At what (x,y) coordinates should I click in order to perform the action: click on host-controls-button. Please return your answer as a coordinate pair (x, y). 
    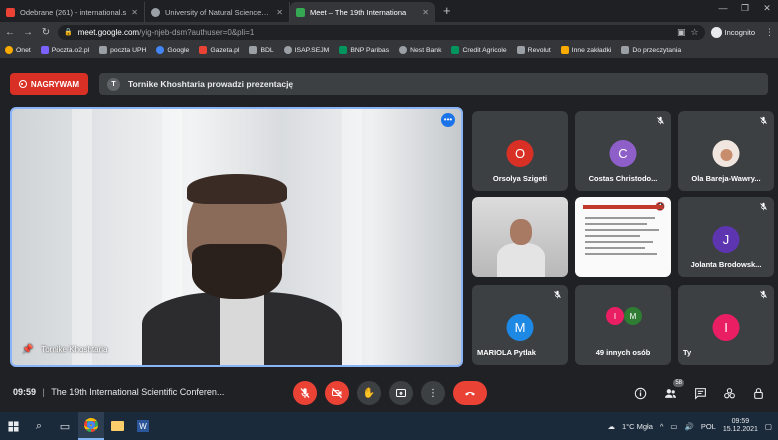
    Looking at the image, I should click on (758, 393).